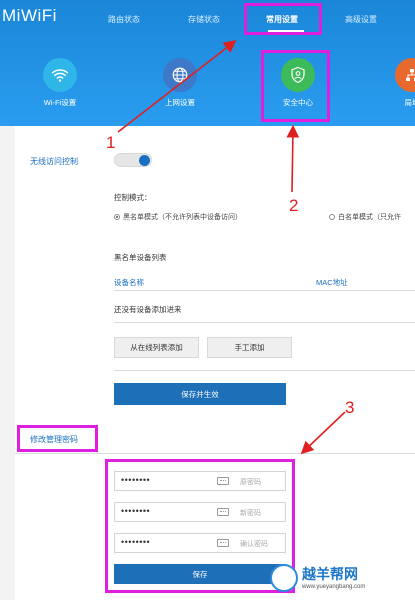 The image size is (415, 600). I want to click on blacklist-mode-label: 黑名单模式（不允许列表中设备访问）, so click(182, 217).